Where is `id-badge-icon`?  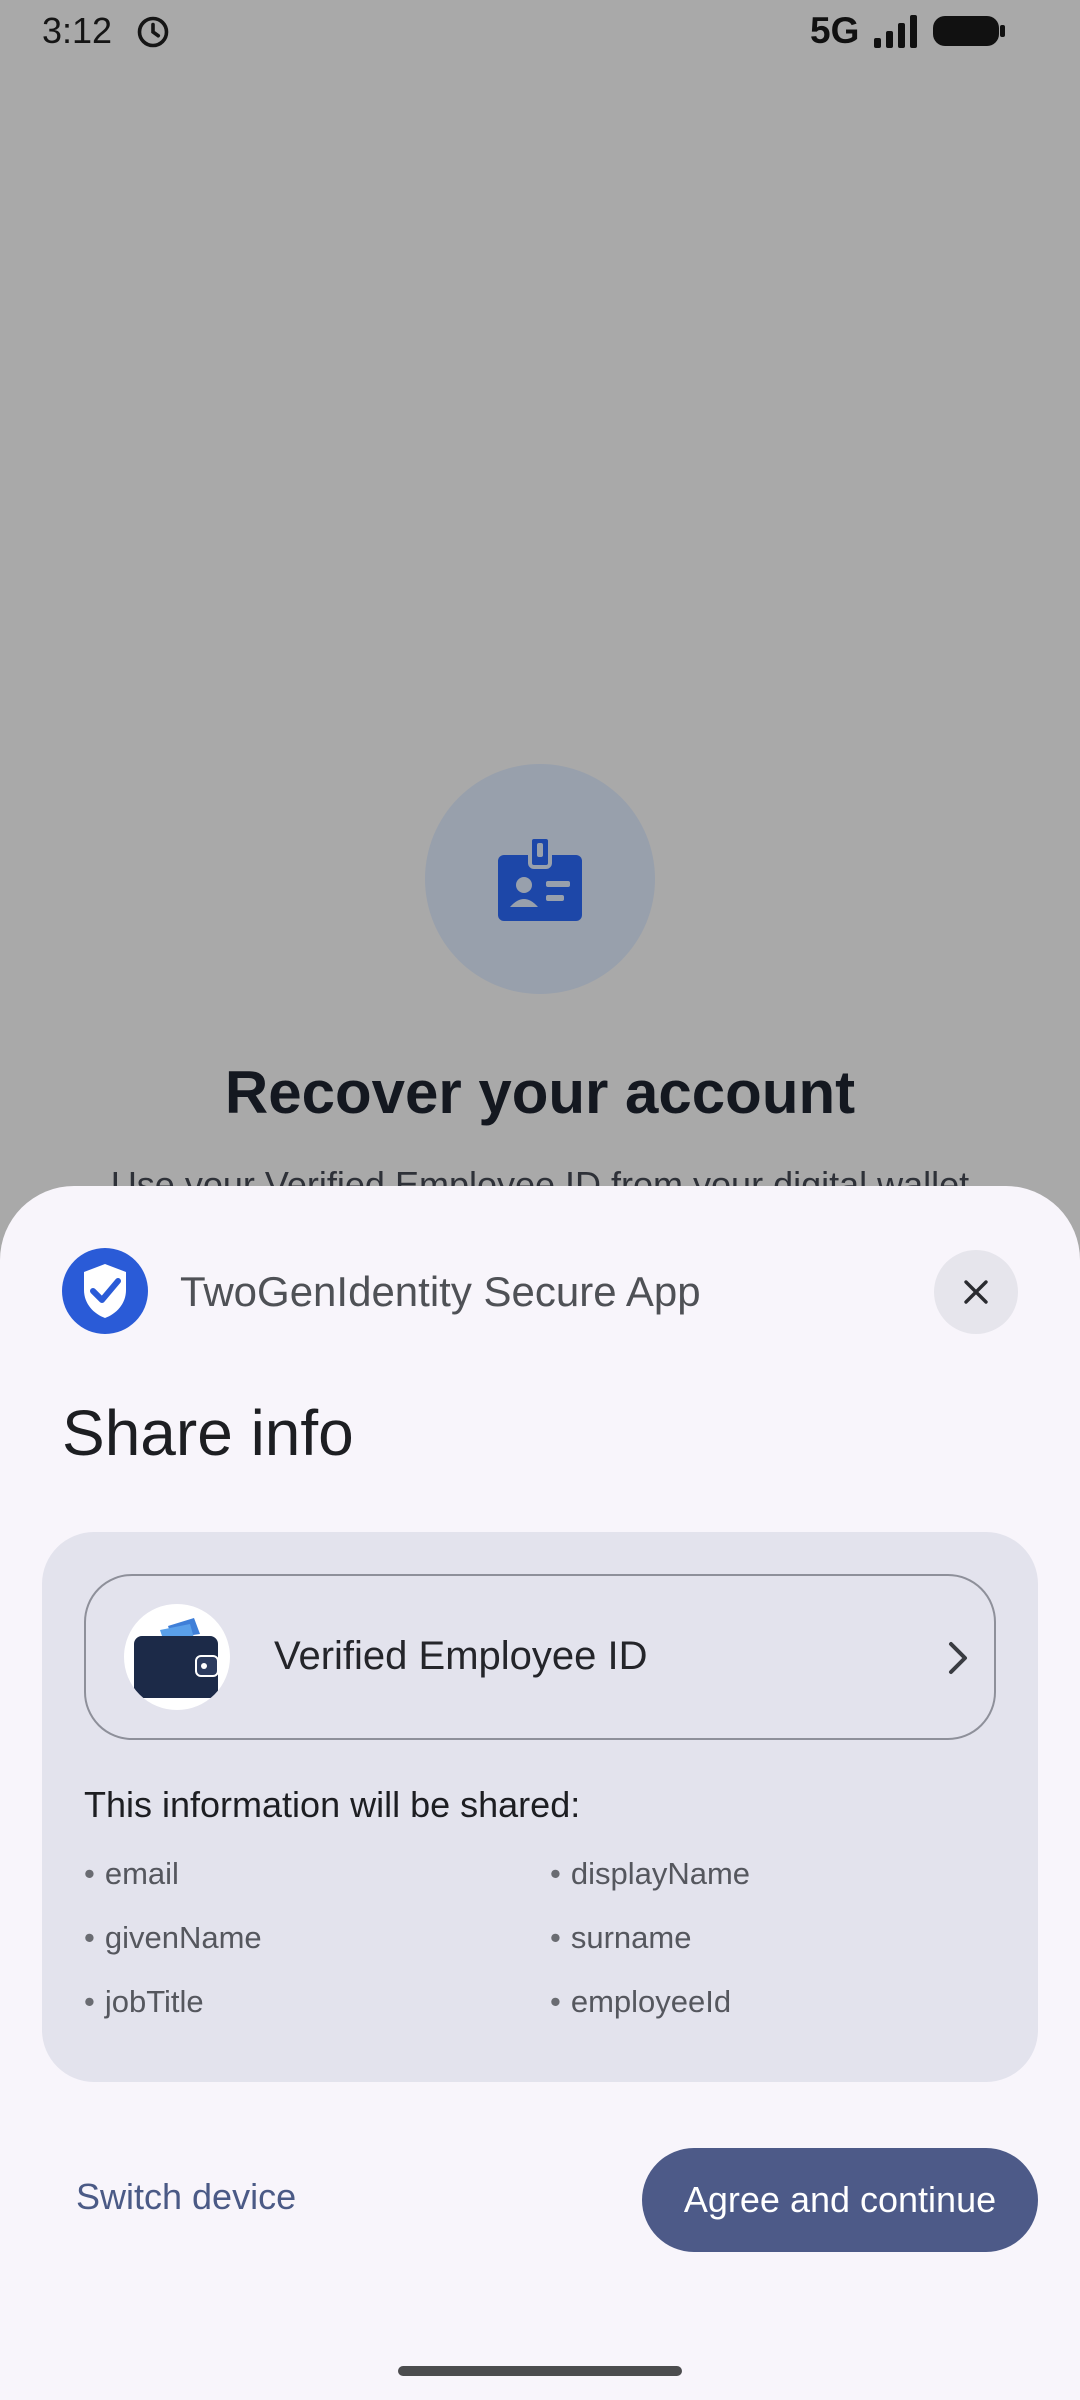
id-badge-icon is located at coordinates (540, 878).